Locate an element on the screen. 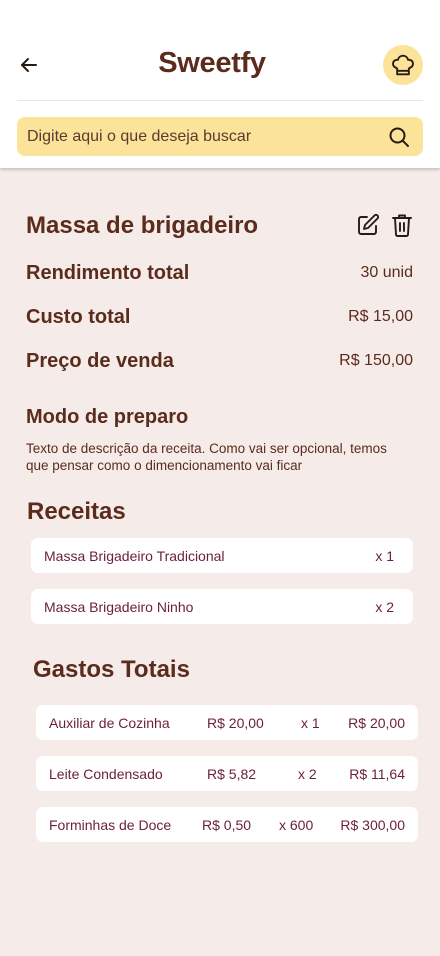  expense-row-qty: x 1 is located at coordinates (310, 722).